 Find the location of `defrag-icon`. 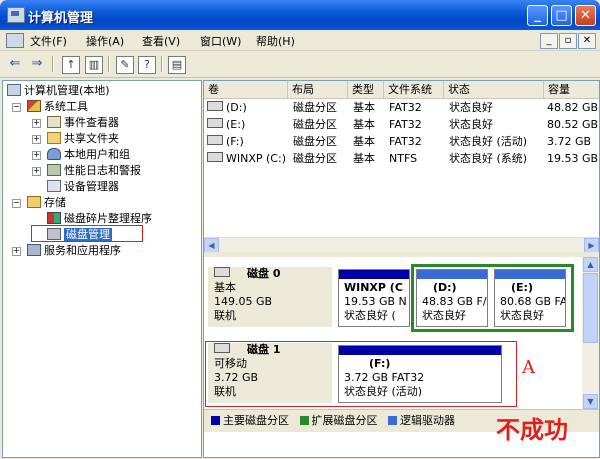

defrag-icon is located at coordinates (54, 218).